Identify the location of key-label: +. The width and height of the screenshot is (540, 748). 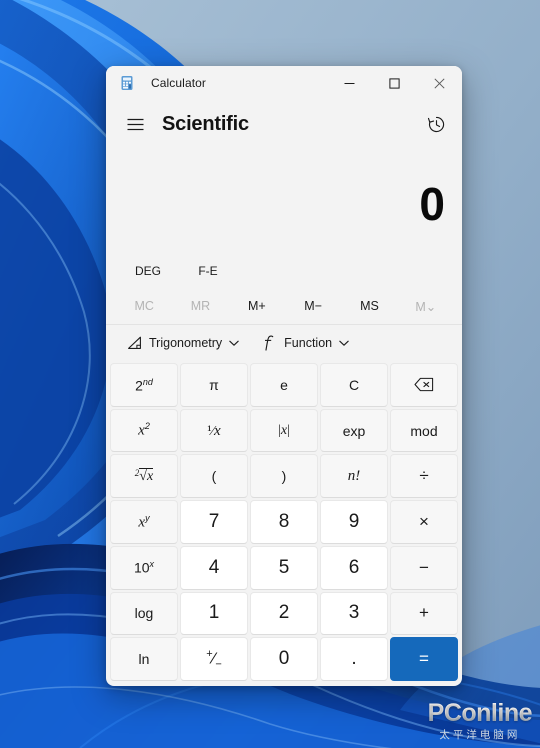
(424, 613).